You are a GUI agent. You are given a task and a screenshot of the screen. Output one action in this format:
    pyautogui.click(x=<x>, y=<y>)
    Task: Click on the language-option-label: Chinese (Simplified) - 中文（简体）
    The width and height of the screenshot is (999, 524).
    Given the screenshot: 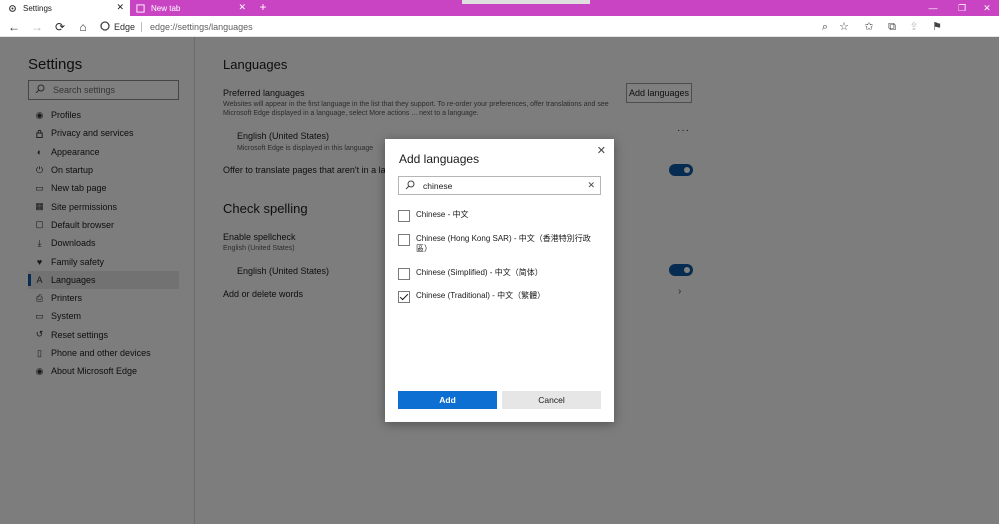 What is the action you would take?
    pyautogui.click(x=479, y=272)
    